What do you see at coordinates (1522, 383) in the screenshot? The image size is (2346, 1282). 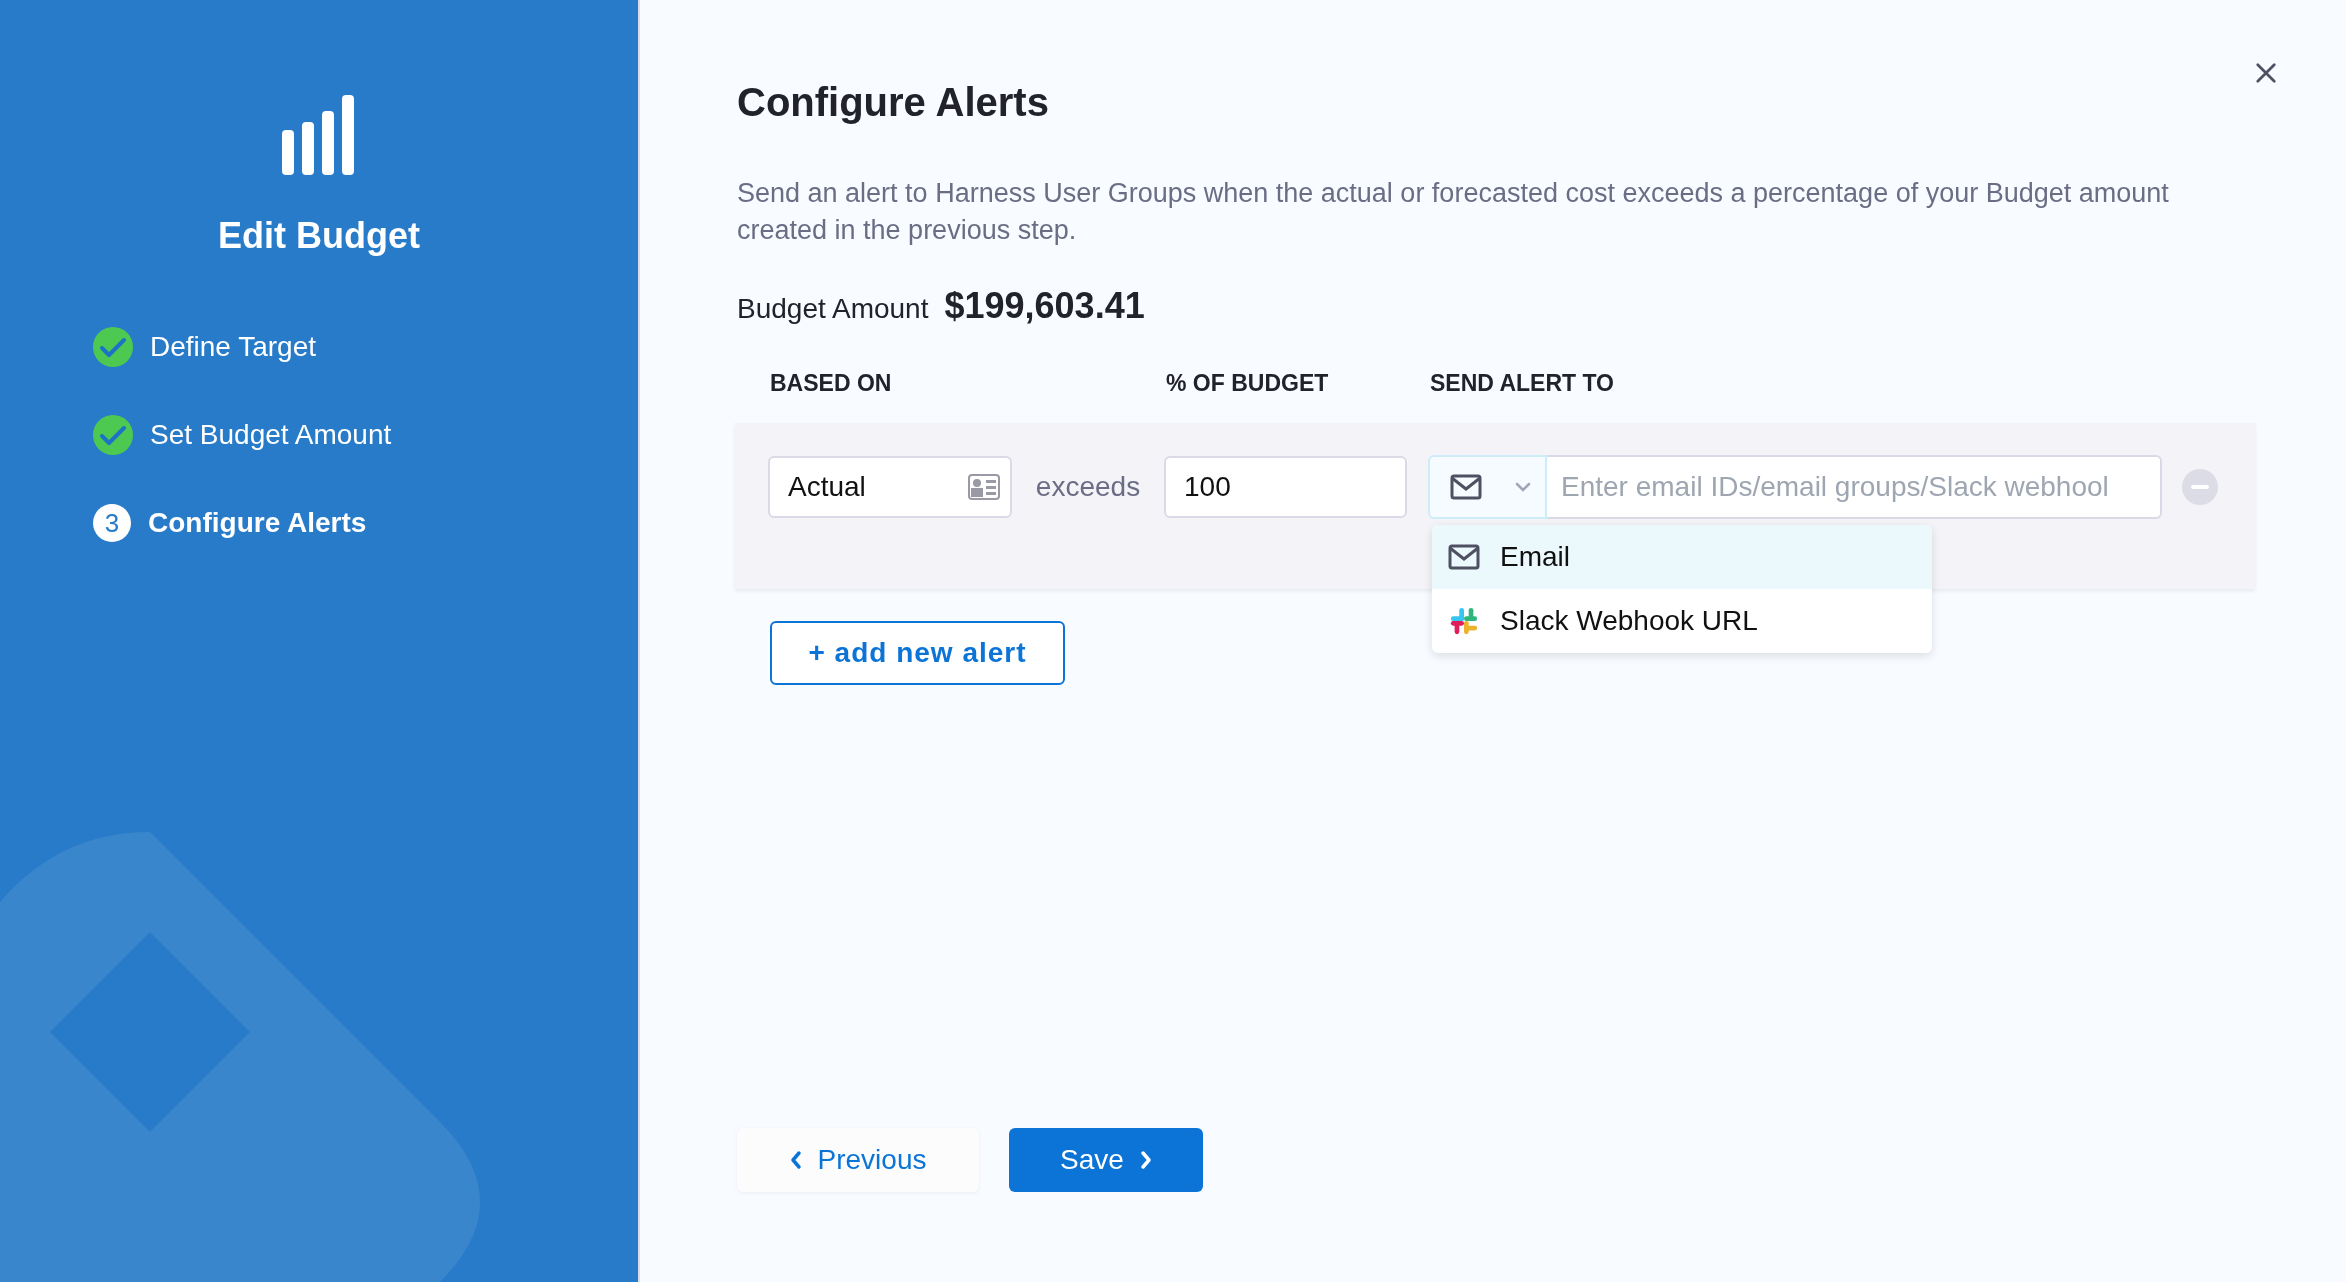 I see `column-header: SEND ALERT TO` at bounding box center [1522, 383].